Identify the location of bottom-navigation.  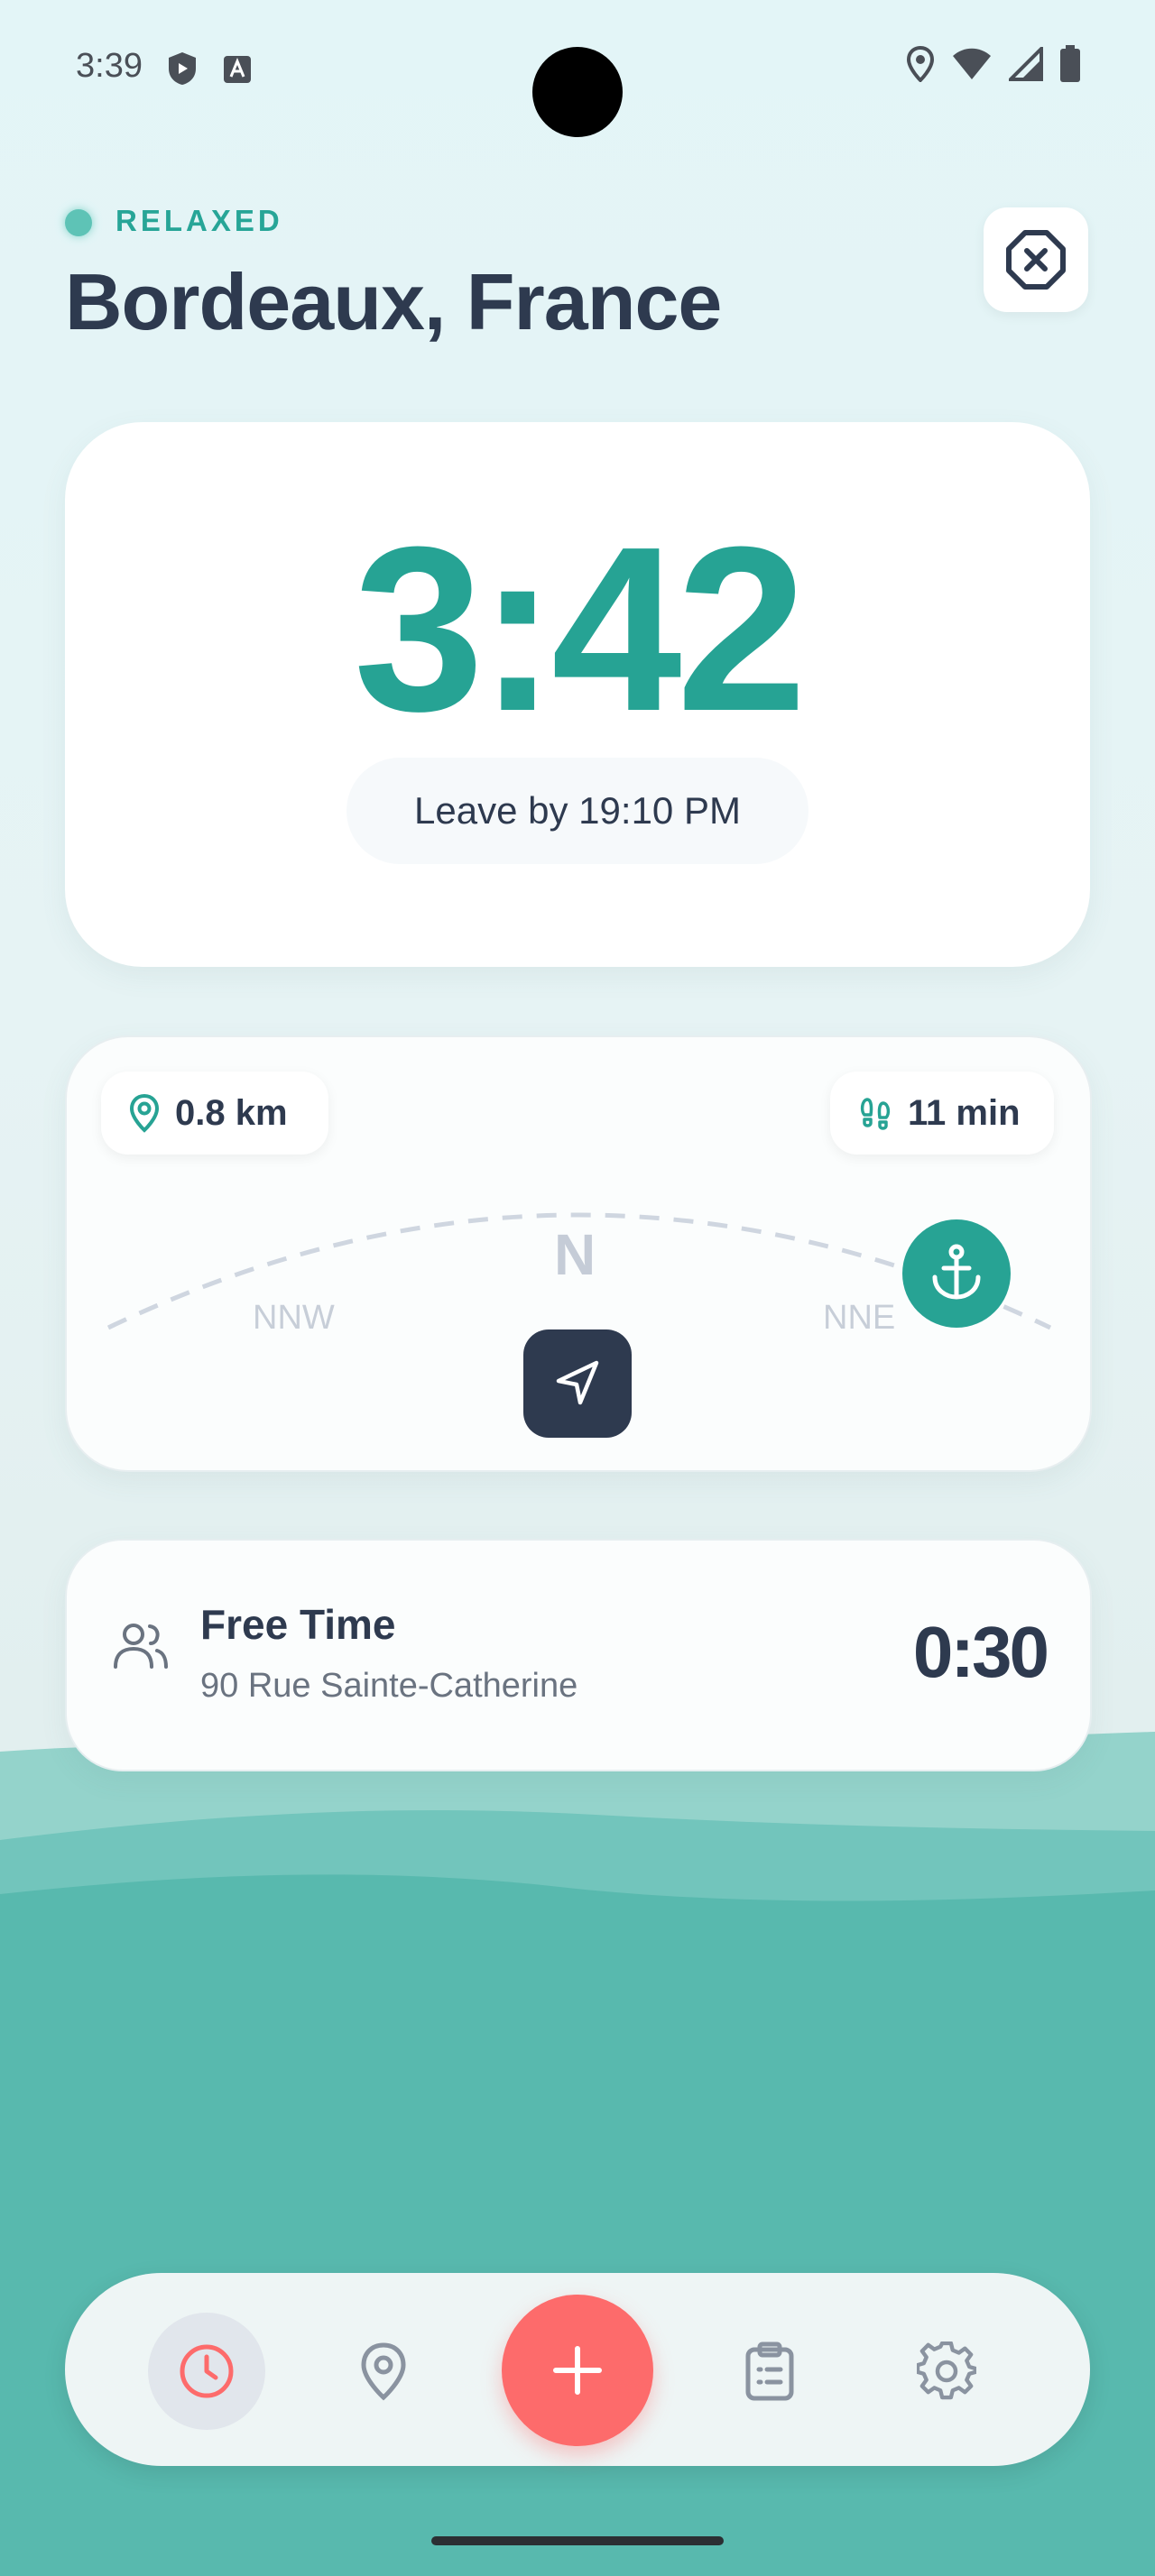
(577, 2369).